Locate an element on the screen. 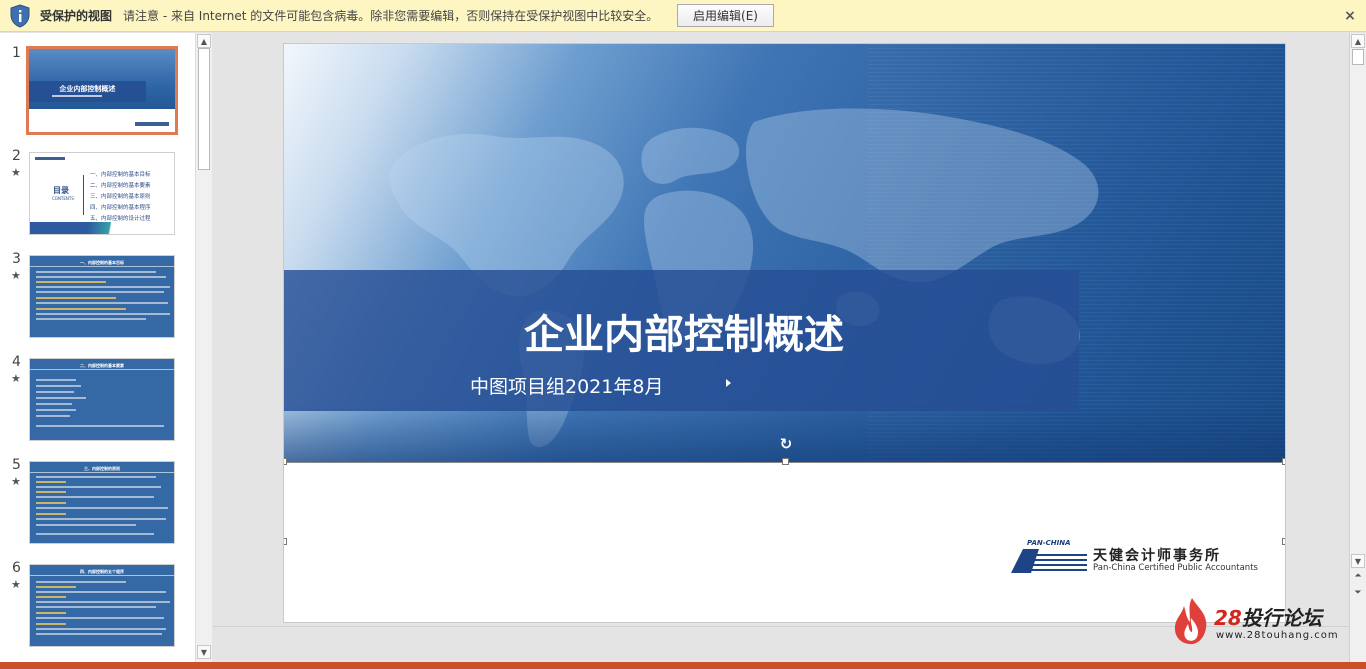 The width and height of the screenshot is (1366, 669). status-bar is located at coordinates (683, 665).